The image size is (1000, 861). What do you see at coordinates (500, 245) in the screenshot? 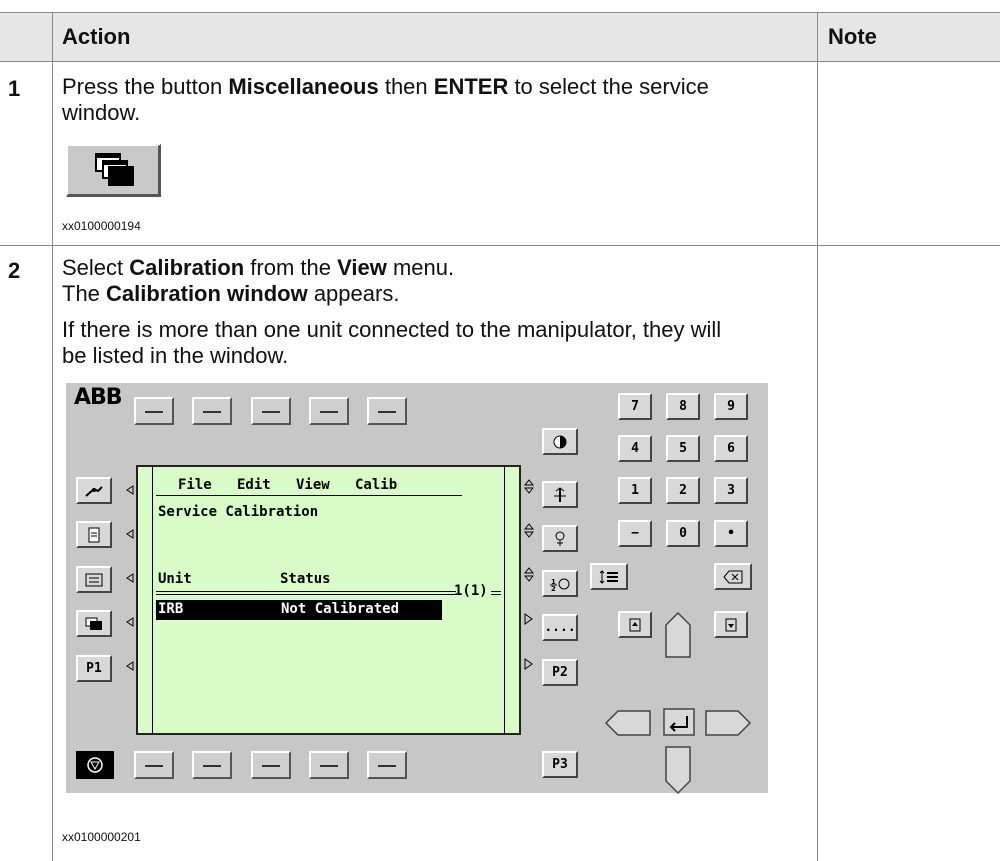
I see `row-divider` at bounding box center [500, 245].